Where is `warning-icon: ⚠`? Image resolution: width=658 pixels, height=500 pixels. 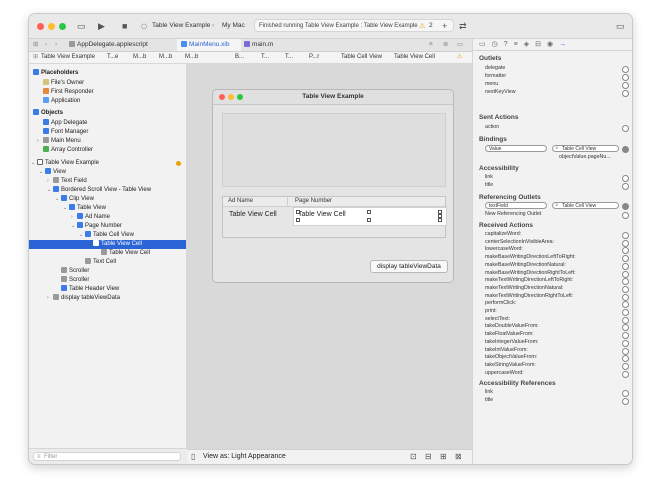 warning-icon: ⚠ is located at coordinates (422, 27).